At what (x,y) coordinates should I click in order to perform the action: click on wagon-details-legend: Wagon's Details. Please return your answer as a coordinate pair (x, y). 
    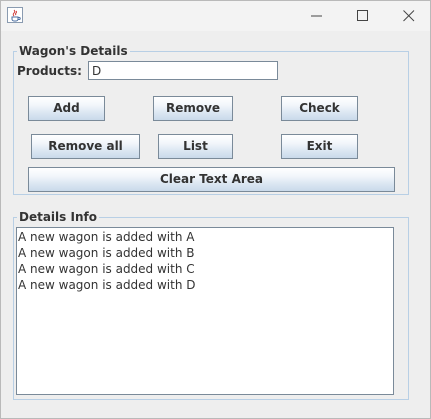
    Looking at the image, I should click on (73, 51).